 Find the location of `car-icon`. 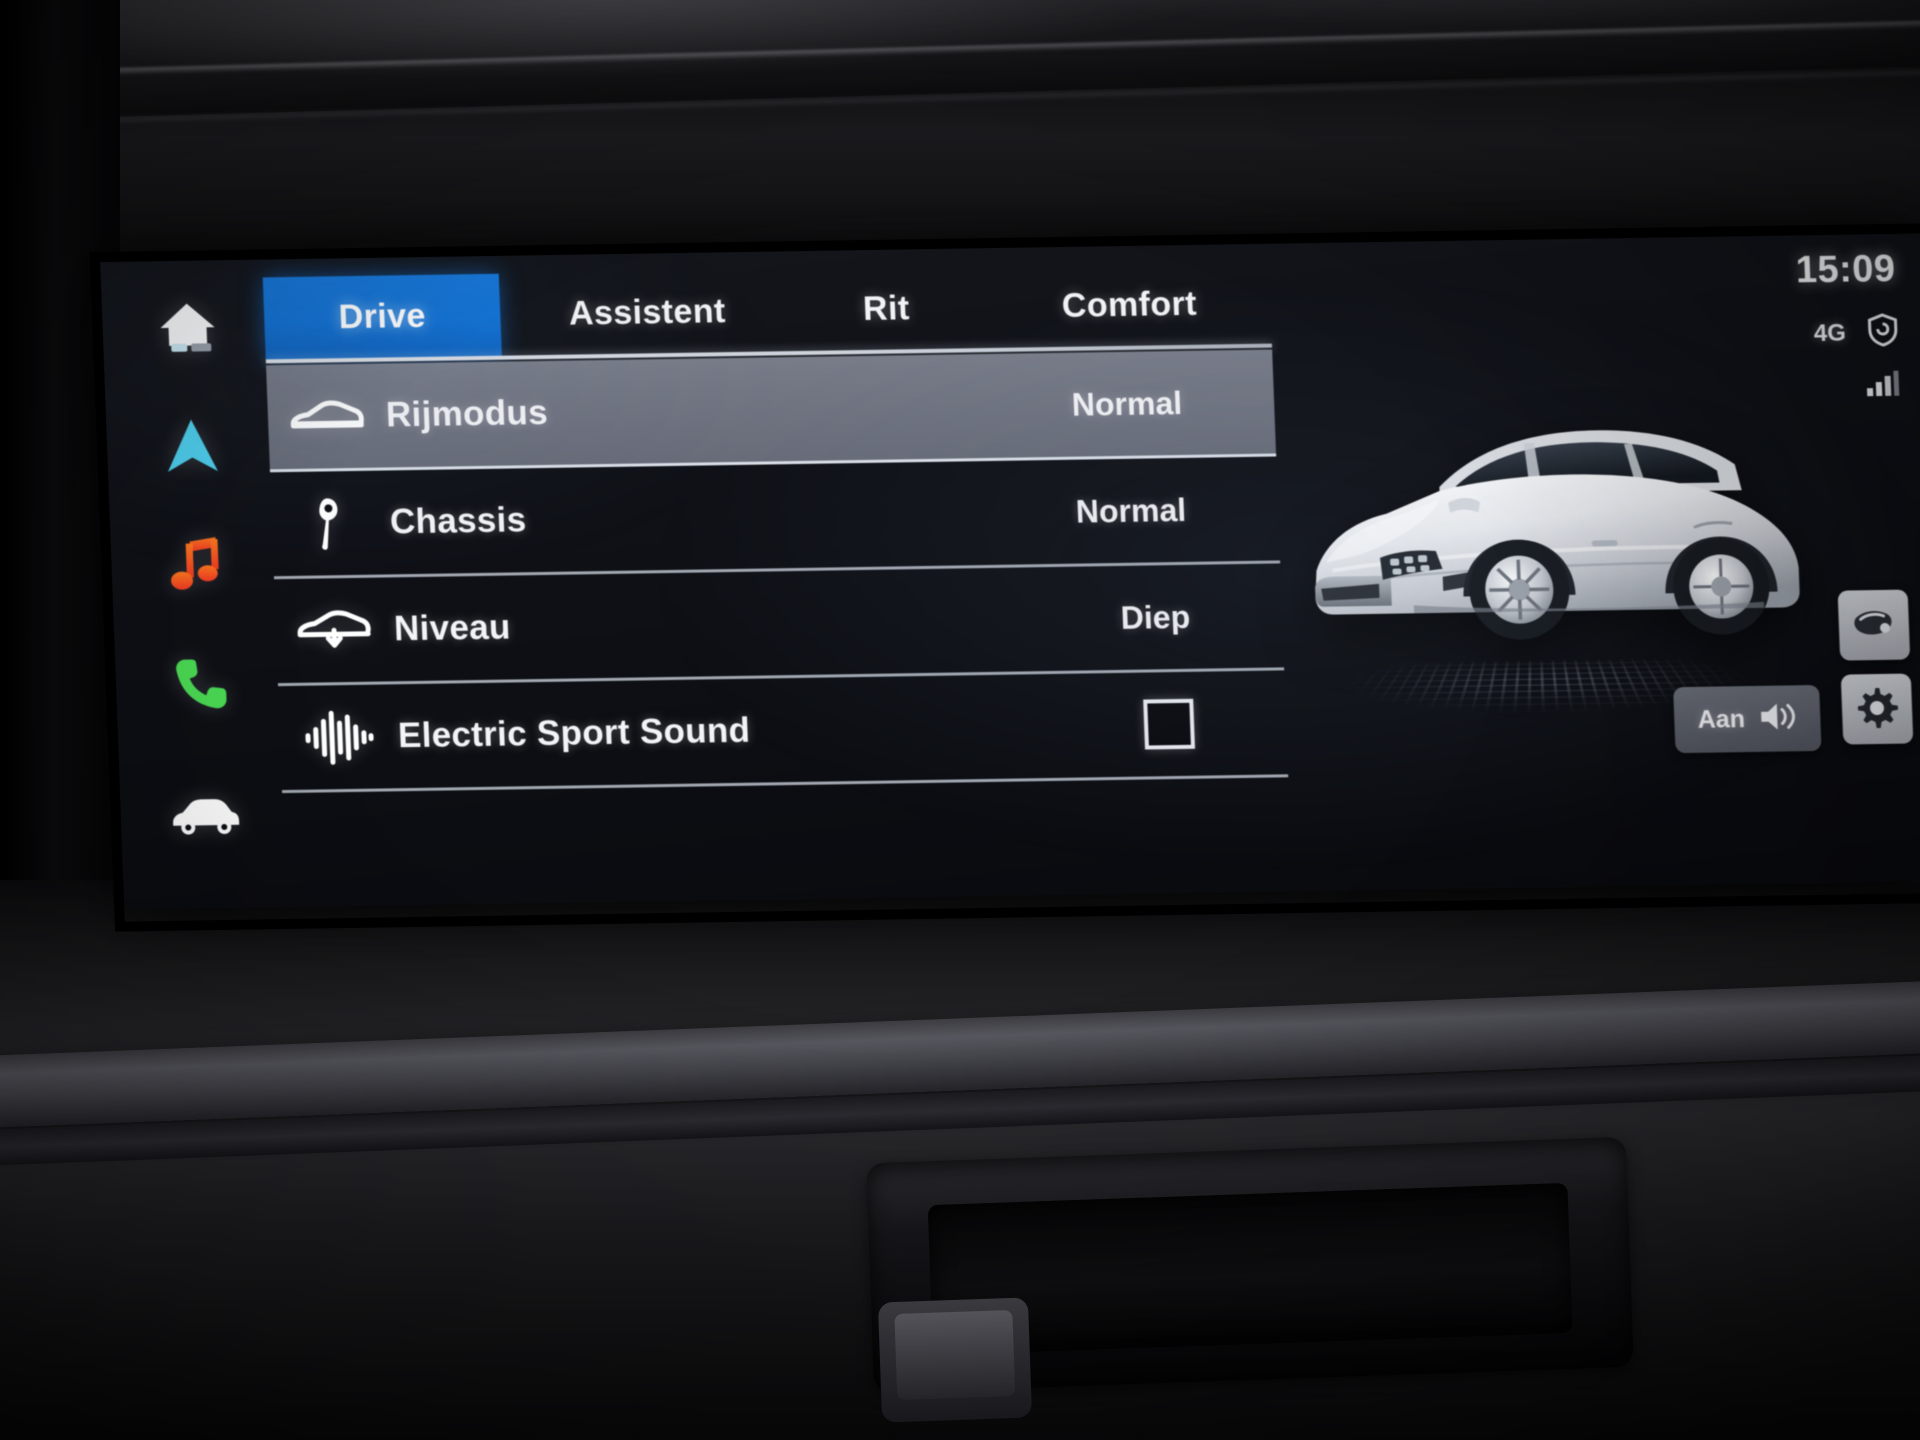

car-icon is located at coordinates (206, 814).